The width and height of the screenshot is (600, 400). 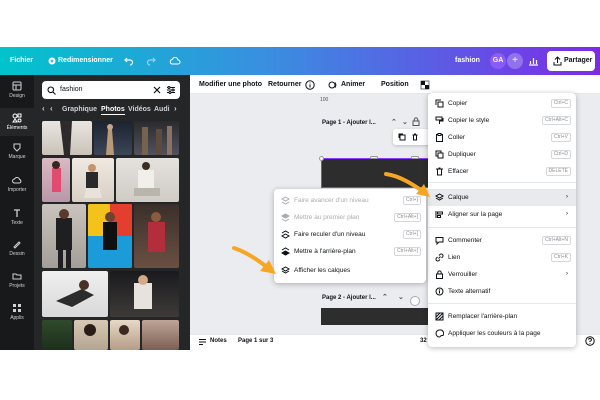 I want to click on quick-delete-icon, so click(x=415, y=137).